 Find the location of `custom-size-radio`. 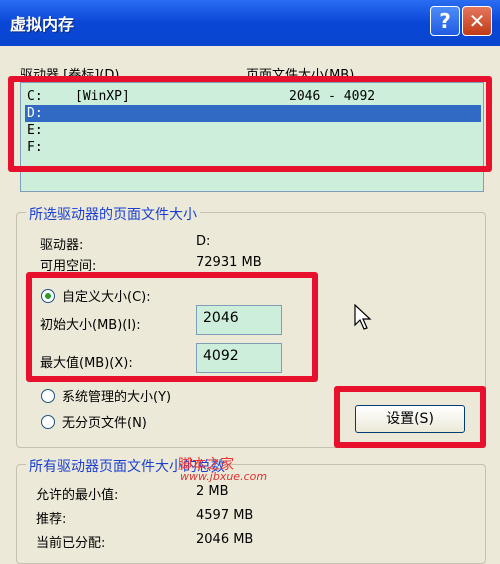

custom-size-radio is located at coordinates (48, 296).